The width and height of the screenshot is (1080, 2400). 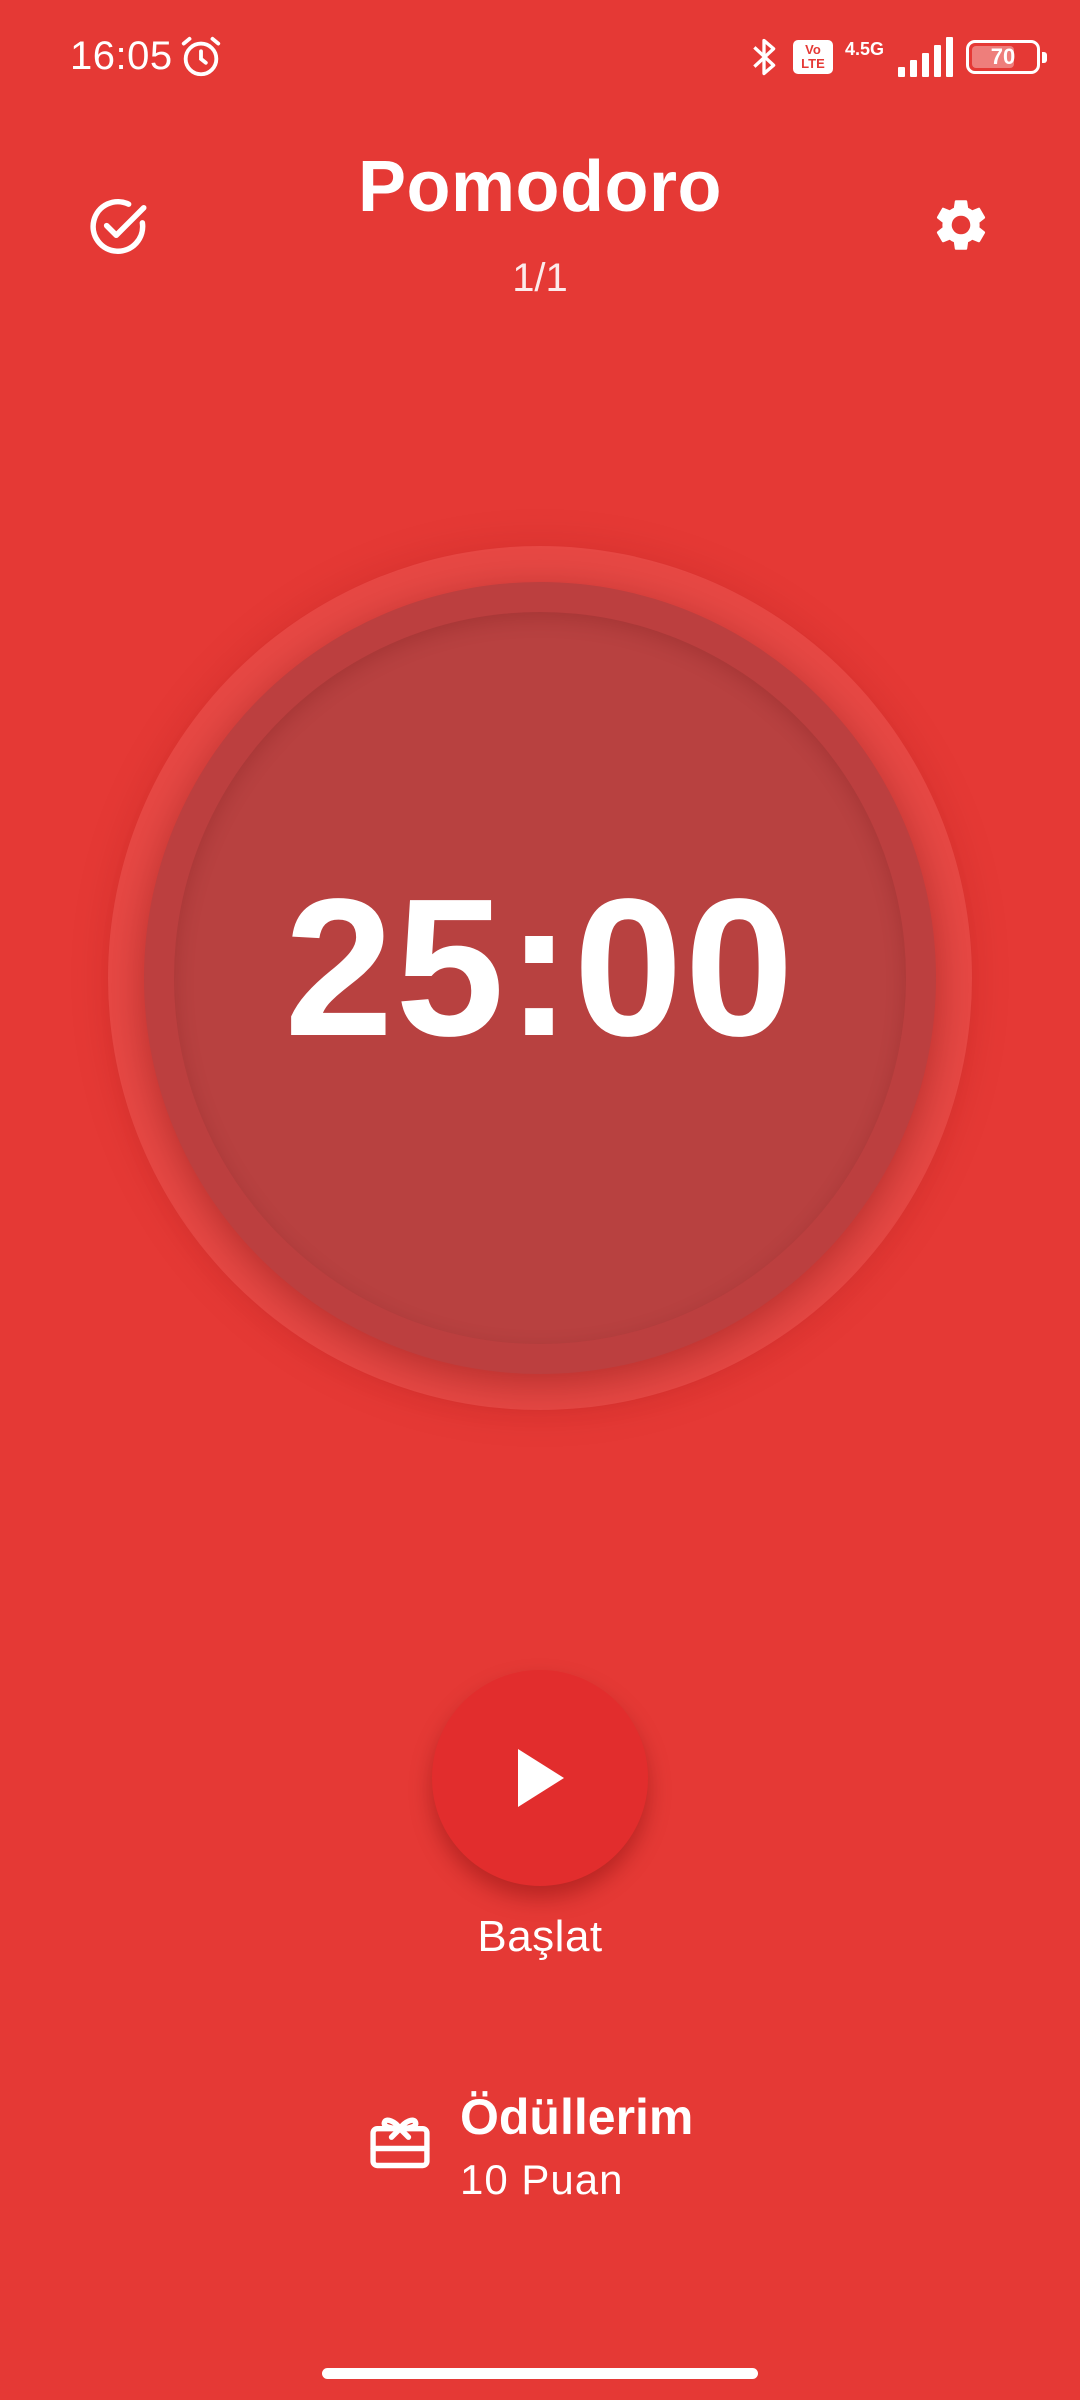 What do you see at coordinates (864, 48) in the screenshot?
I see `network-type: 4.5G` at bounding box center [864, 48].